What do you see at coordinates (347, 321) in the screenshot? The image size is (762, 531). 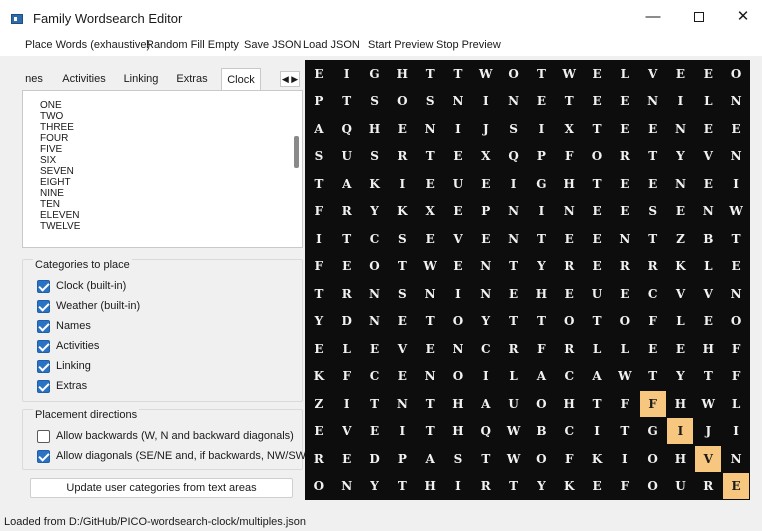 I see `grid-cell: D` at bounding box center [347, 321].